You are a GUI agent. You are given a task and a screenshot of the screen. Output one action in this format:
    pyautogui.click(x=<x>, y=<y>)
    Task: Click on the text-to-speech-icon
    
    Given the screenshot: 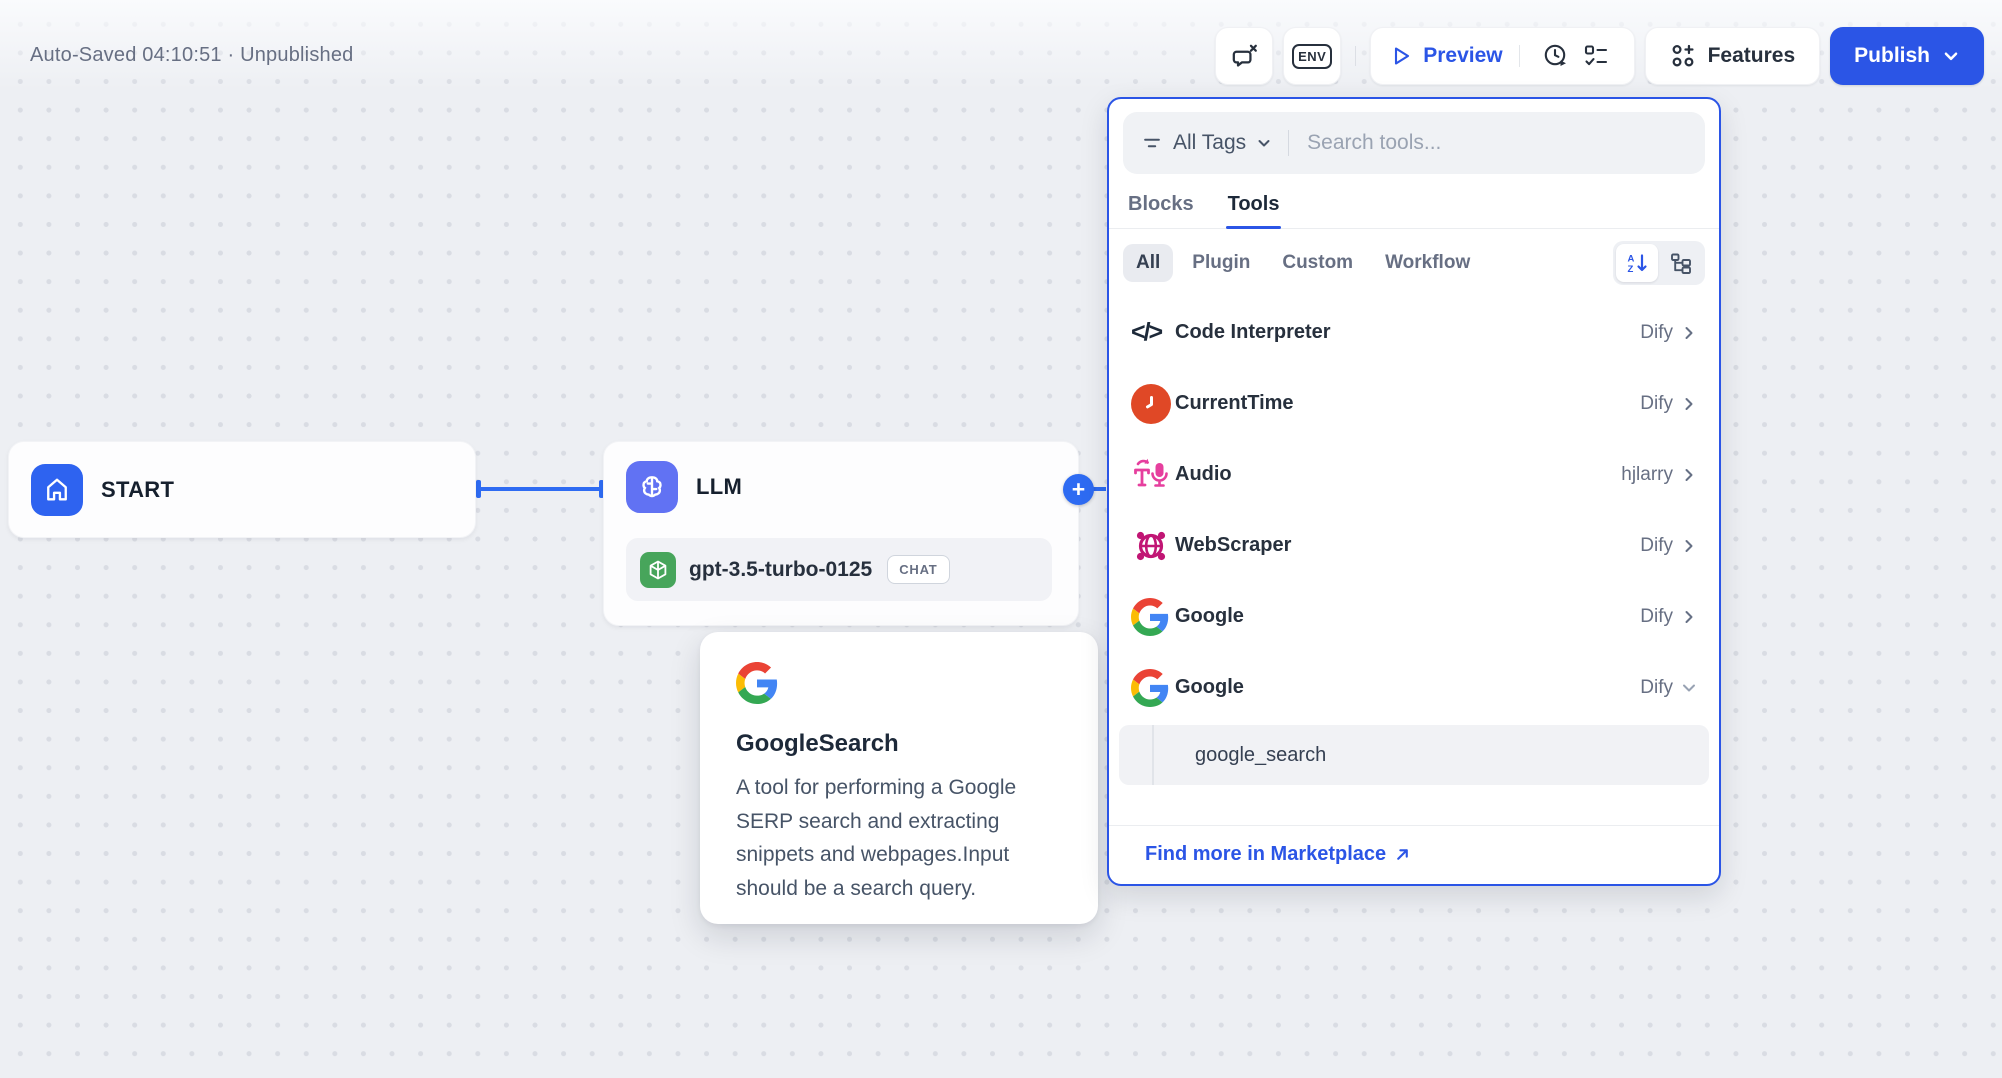 What is the action you would take?
    pyautogui.click(x=1151, y=475)
    